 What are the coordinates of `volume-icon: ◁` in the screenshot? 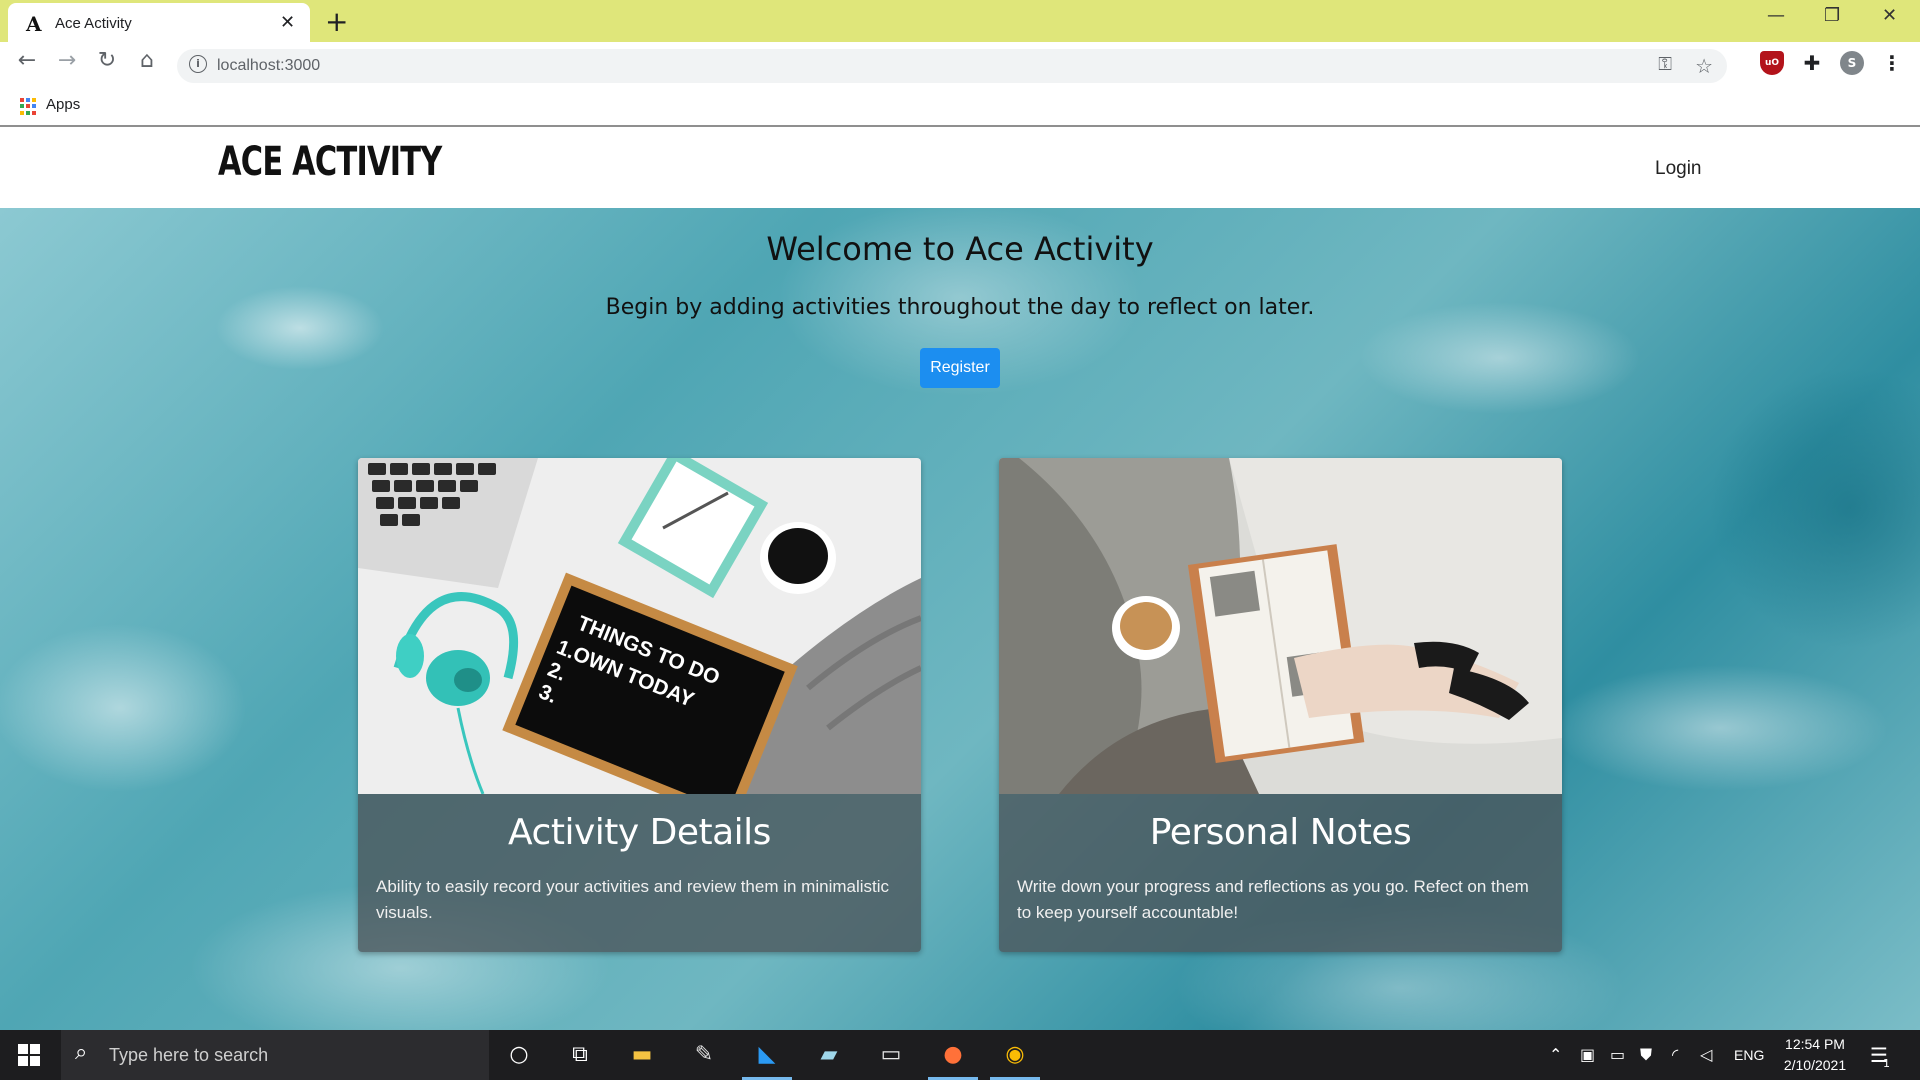 It's located at (1706, 1054).